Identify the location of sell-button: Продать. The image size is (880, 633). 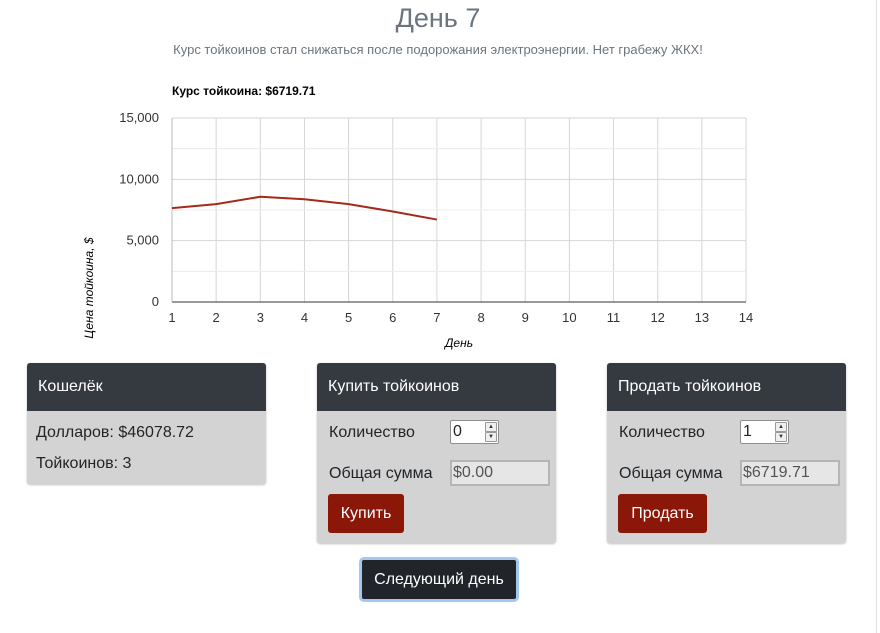
(662, 513).